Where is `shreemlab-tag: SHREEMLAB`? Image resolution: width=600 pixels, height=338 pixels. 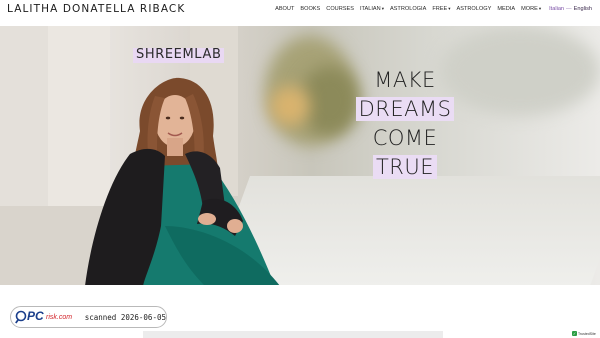 shreemlab-tag: SHREEMLAB is located at coordinates (179, 55).